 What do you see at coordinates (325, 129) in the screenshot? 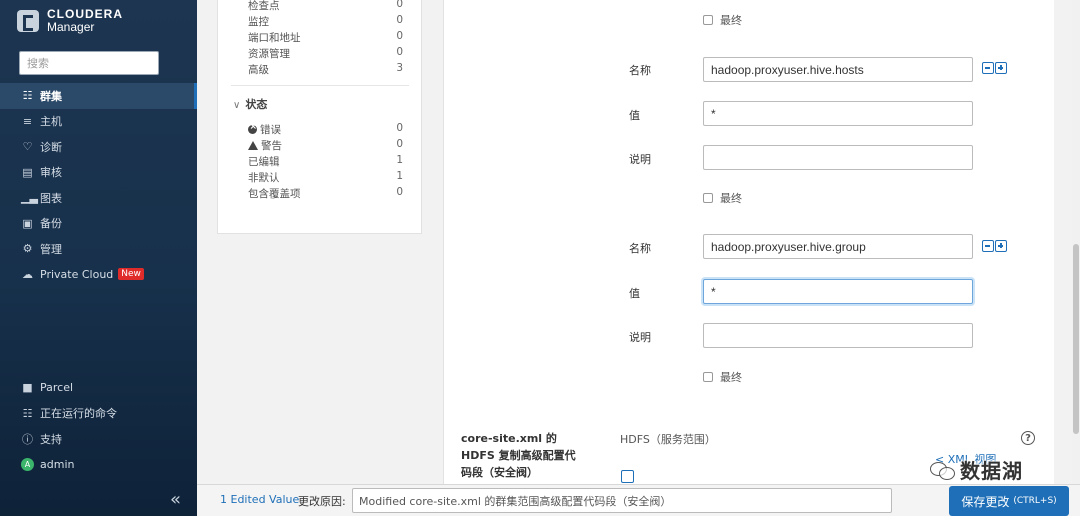
I see `filter-item-error: 错误 0` at bounding box center [325, 129].